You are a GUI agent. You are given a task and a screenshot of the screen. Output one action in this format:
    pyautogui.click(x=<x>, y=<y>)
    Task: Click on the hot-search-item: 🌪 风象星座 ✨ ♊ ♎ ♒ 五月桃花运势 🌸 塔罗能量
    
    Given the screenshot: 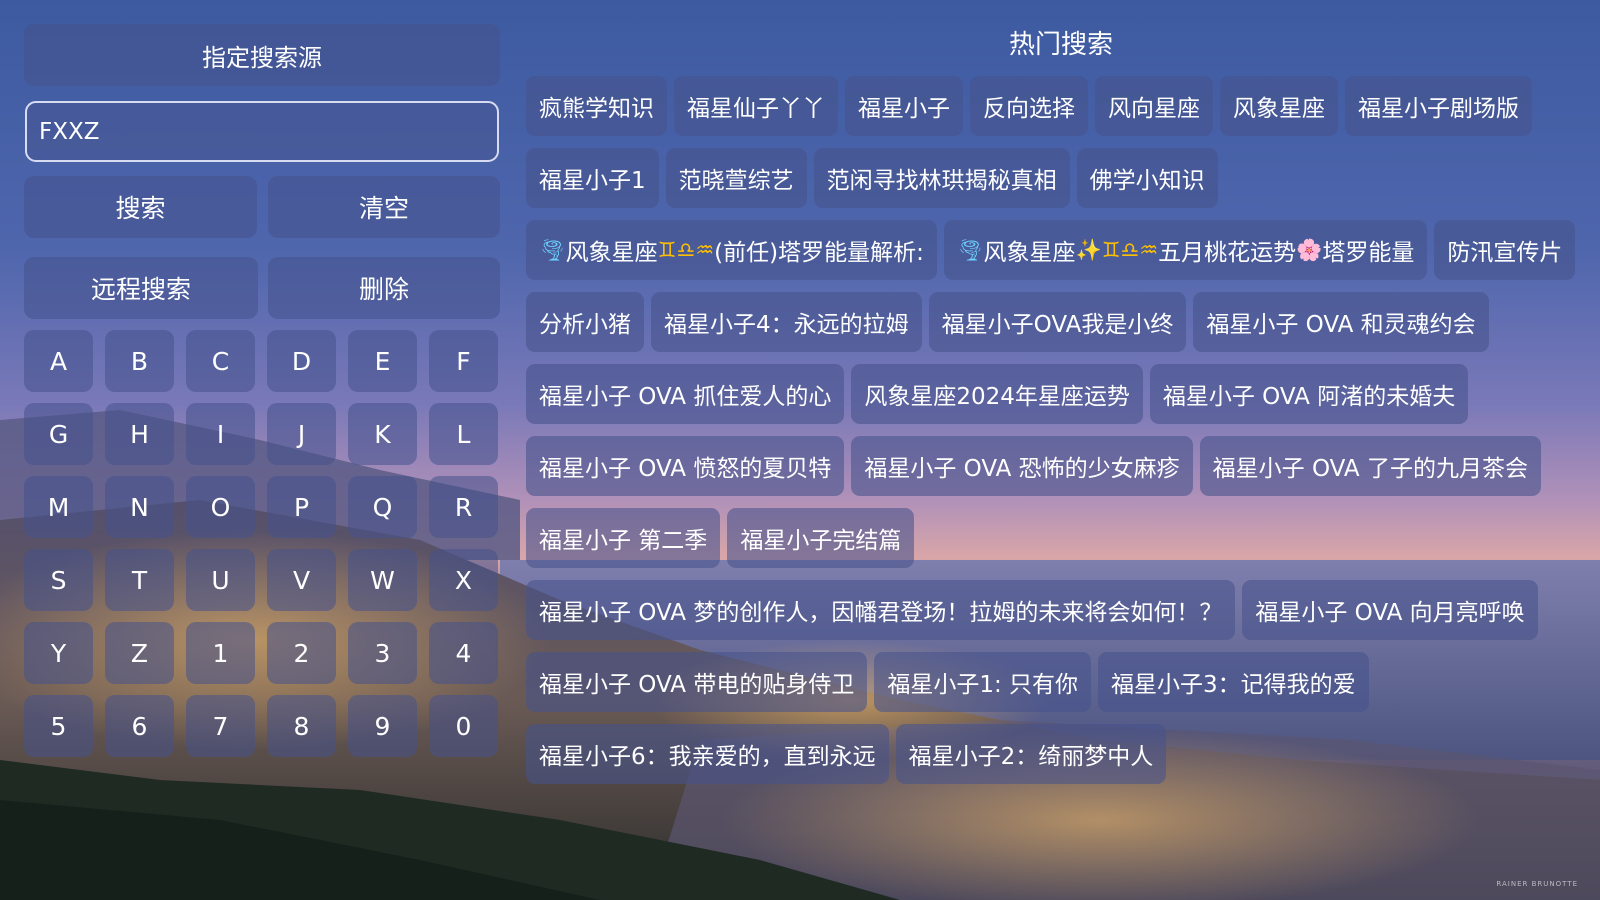 What is the action you would take?
    pyautogui.click(x=1185, y=250)
    